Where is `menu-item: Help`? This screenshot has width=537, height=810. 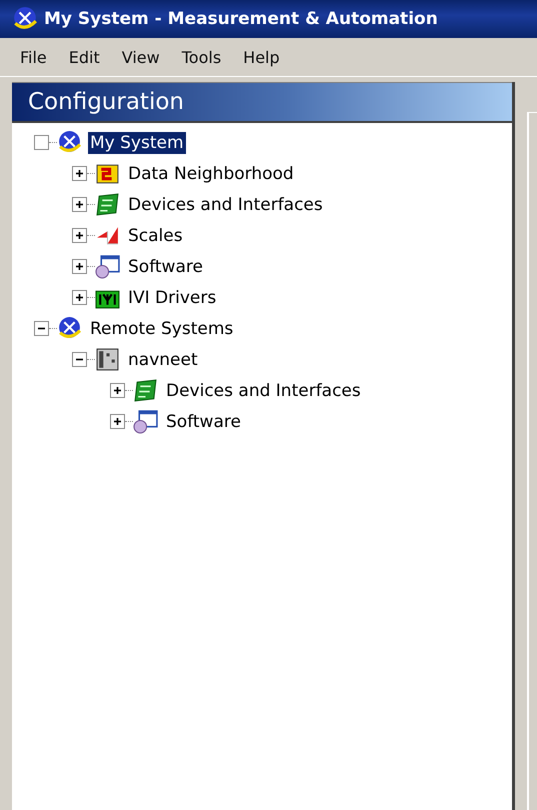
menu-item: Help is located at coordinates (262, 57).